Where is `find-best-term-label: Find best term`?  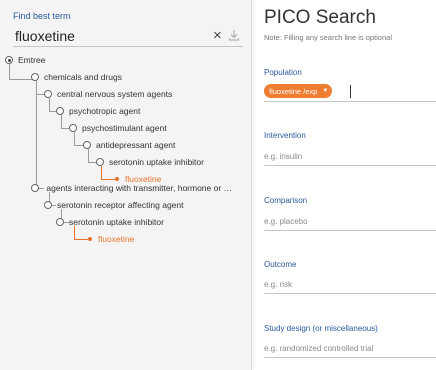
find-best-term-label: Find best term is located at coordinates (42, 16).